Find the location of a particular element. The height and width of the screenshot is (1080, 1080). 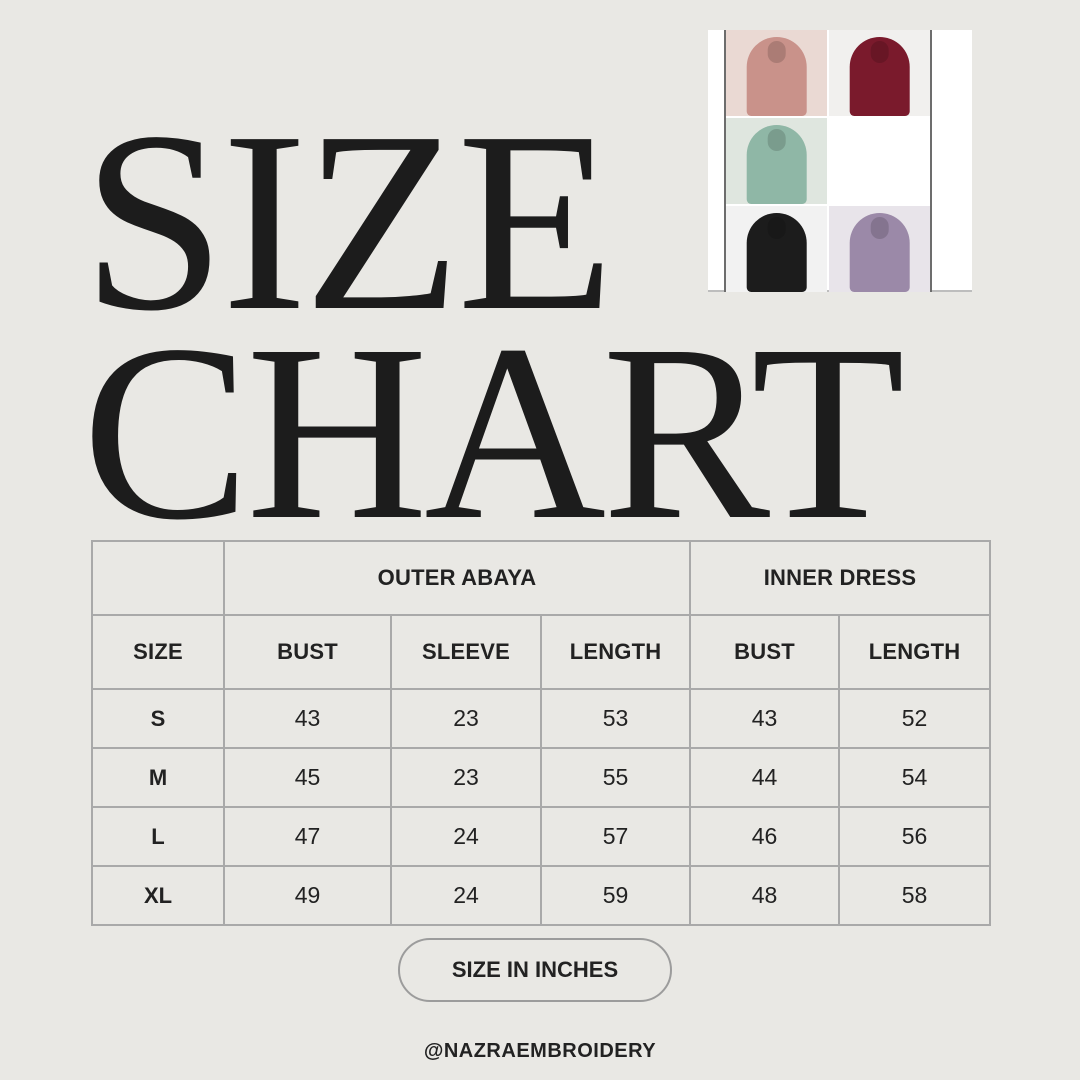

value-cell: 49 is located at coordinates (307, 895).